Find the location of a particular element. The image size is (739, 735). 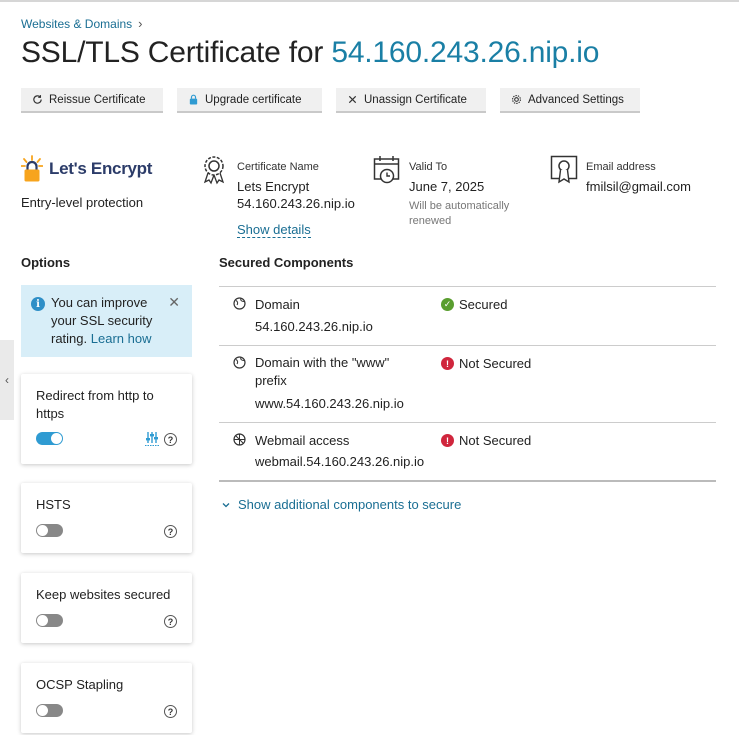

option-title-redirect: Redirect from http to https is located at coordinates (95, 404).